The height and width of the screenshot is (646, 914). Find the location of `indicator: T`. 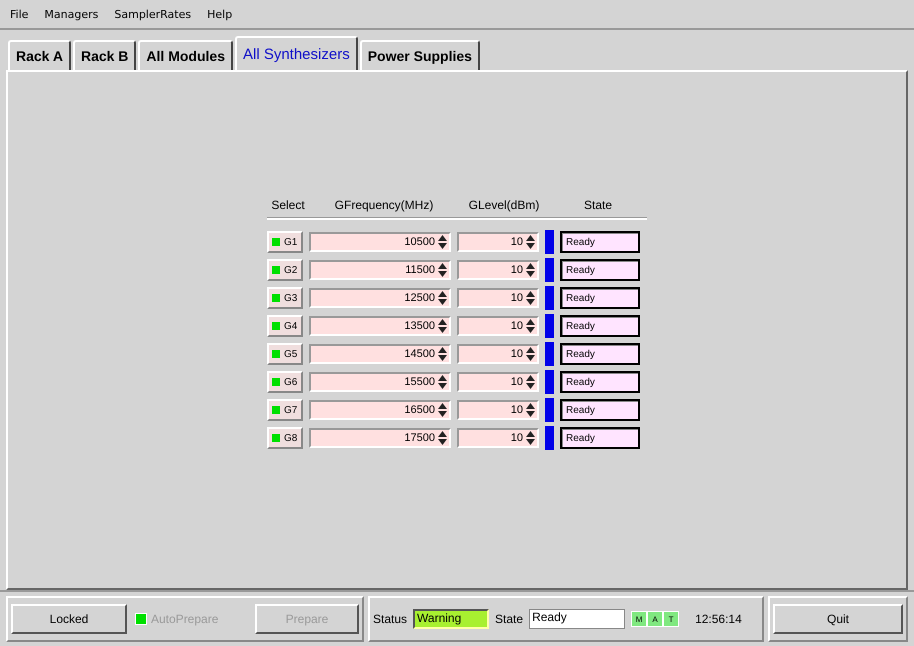

indicator: T is located at coordinates (671, 619).